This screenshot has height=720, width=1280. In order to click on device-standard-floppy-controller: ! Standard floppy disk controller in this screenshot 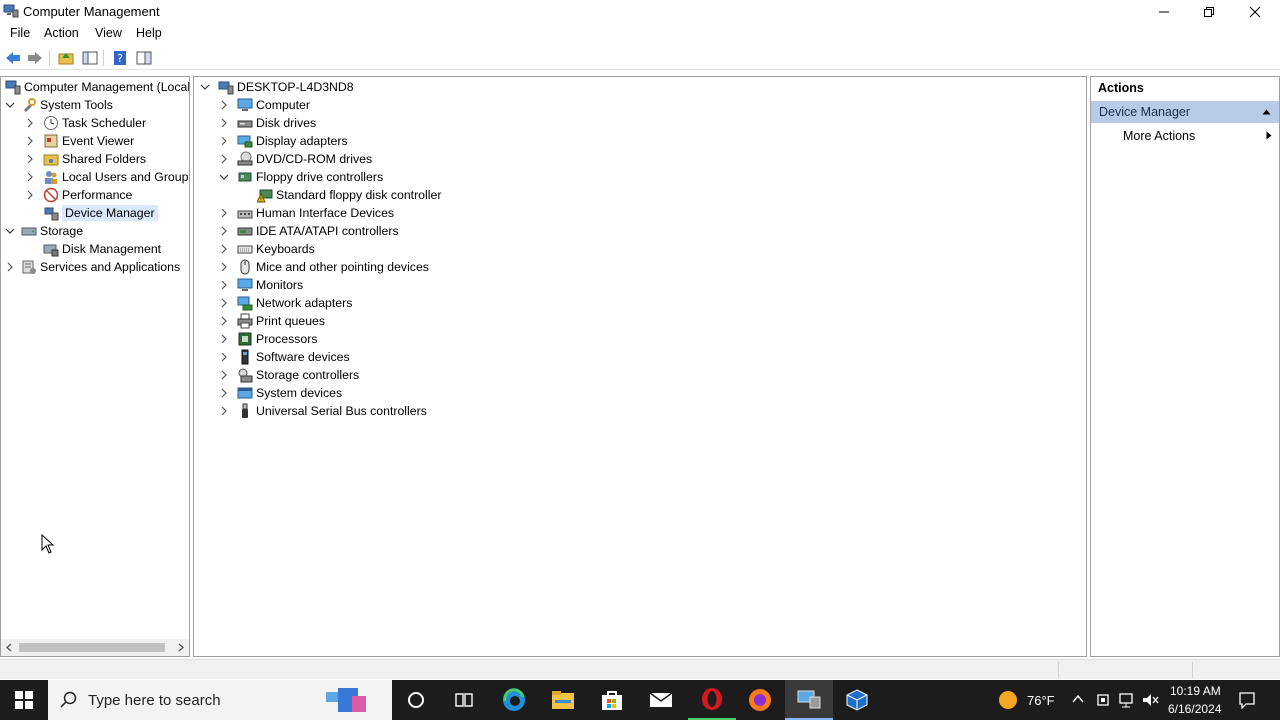, I will do `click(349, 195)`.